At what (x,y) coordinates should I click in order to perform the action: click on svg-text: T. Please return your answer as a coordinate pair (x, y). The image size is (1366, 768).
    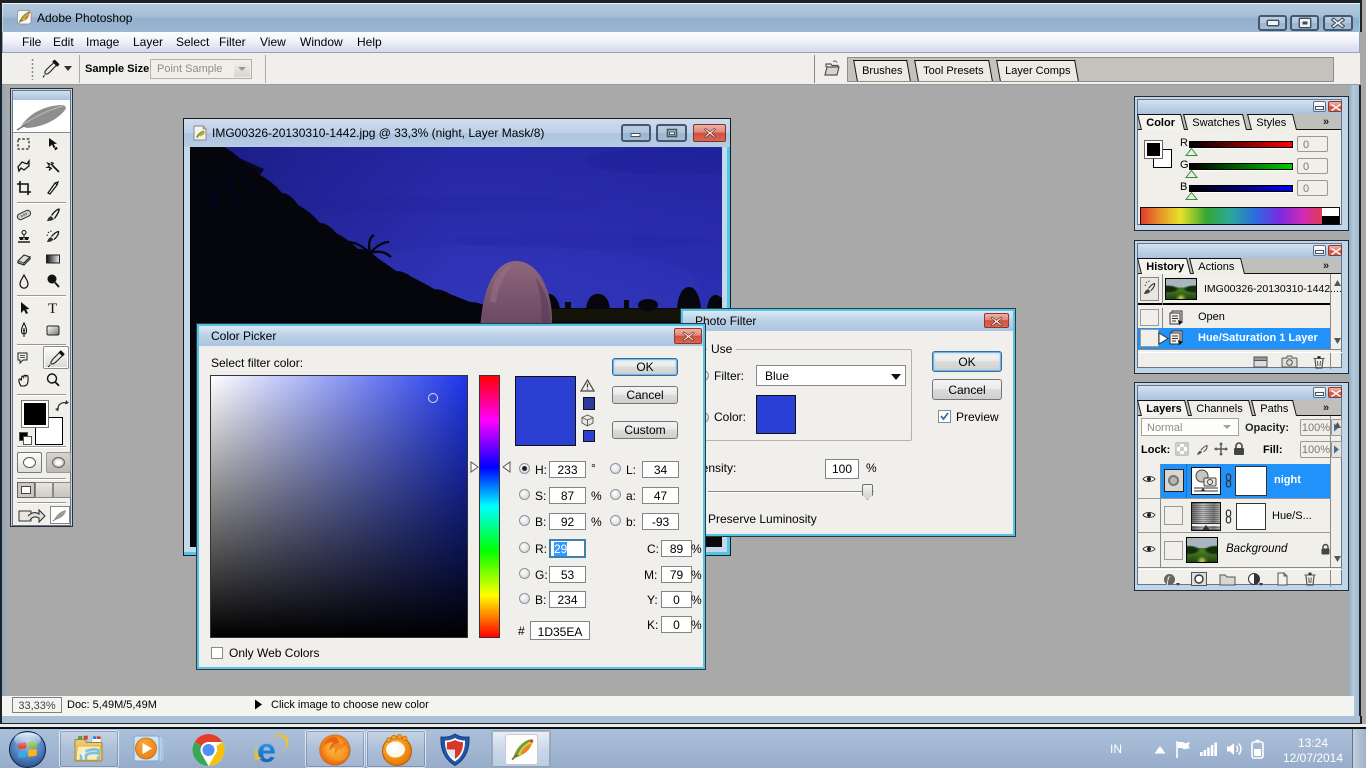
    Looking at the image, I should click on (52, 308).